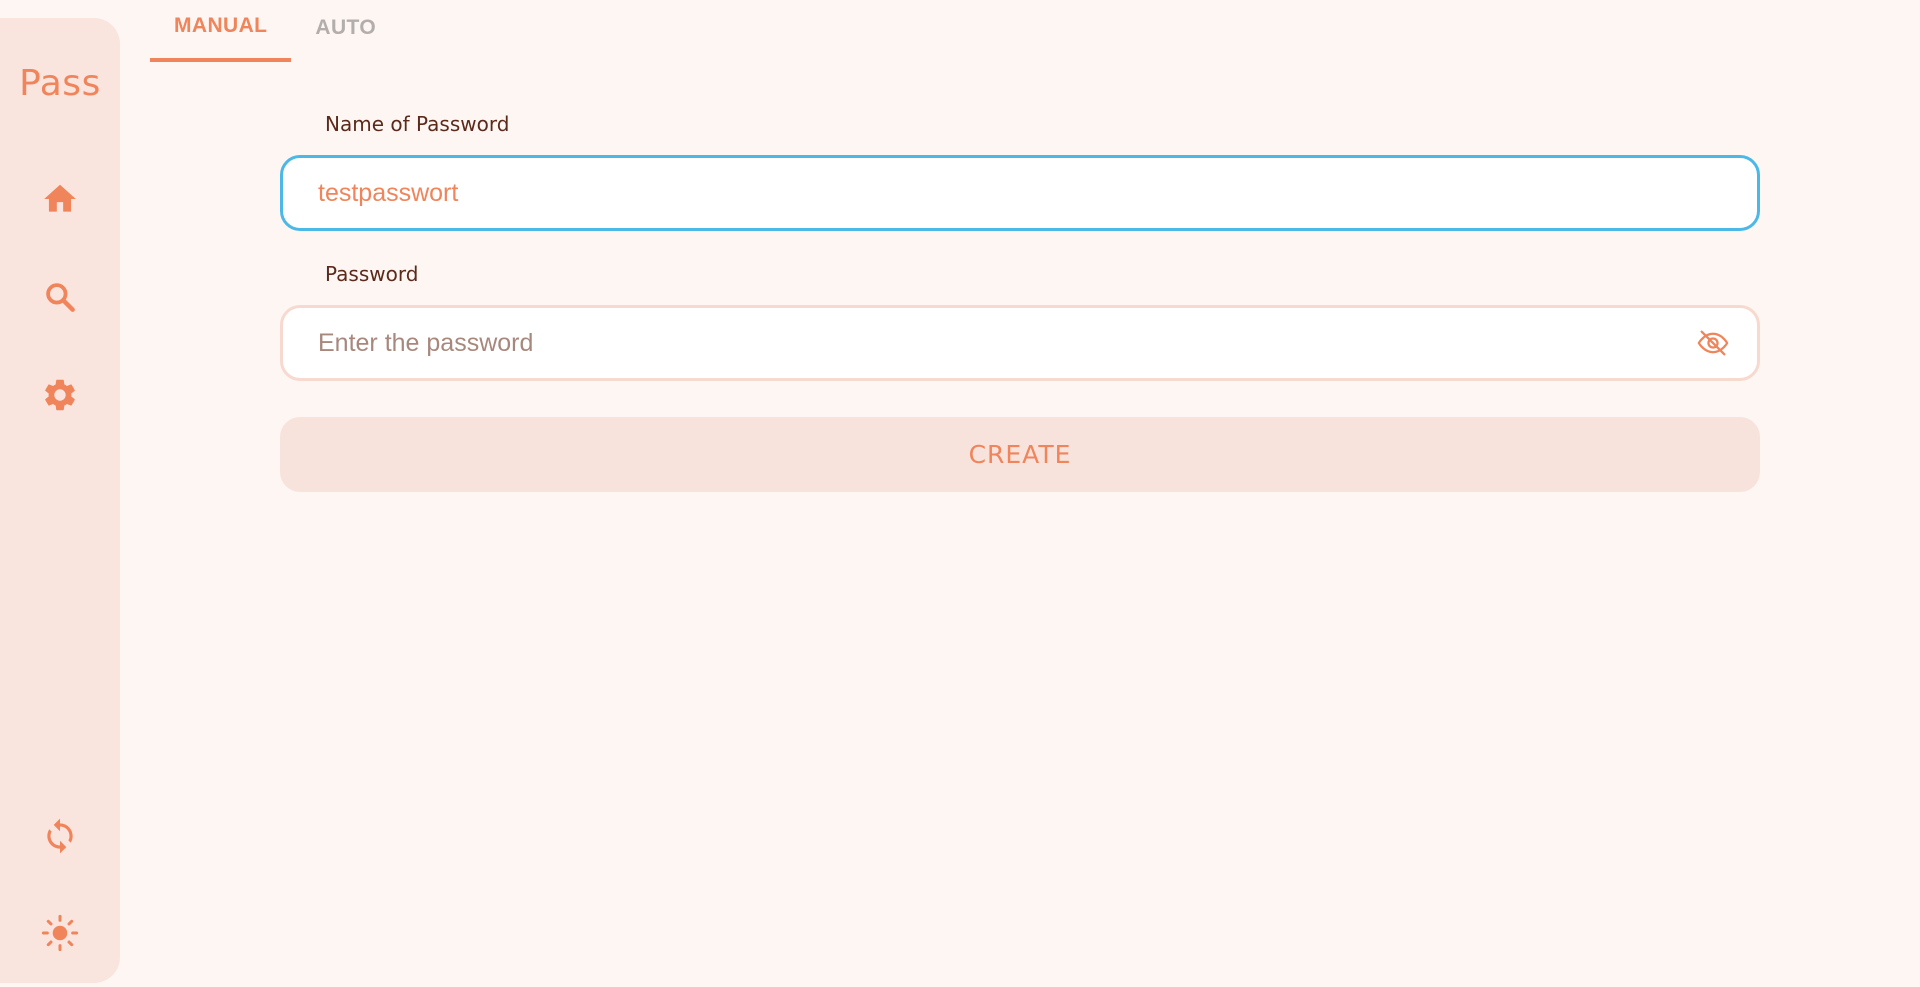 This screenshot has width=1920, height=987. Describe the element at coordinates (60, 500) in the screenshot. I see `sidebar: Pass` at that location.